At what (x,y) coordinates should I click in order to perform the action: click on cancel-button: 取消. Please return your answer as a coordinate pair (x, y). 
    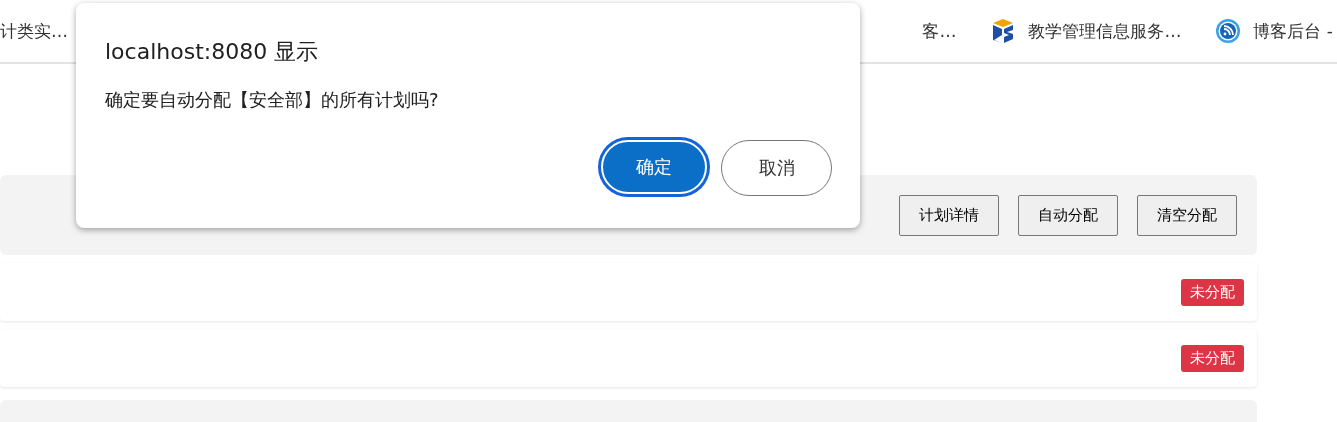
    Looking at the image, I should click on (776, 168).